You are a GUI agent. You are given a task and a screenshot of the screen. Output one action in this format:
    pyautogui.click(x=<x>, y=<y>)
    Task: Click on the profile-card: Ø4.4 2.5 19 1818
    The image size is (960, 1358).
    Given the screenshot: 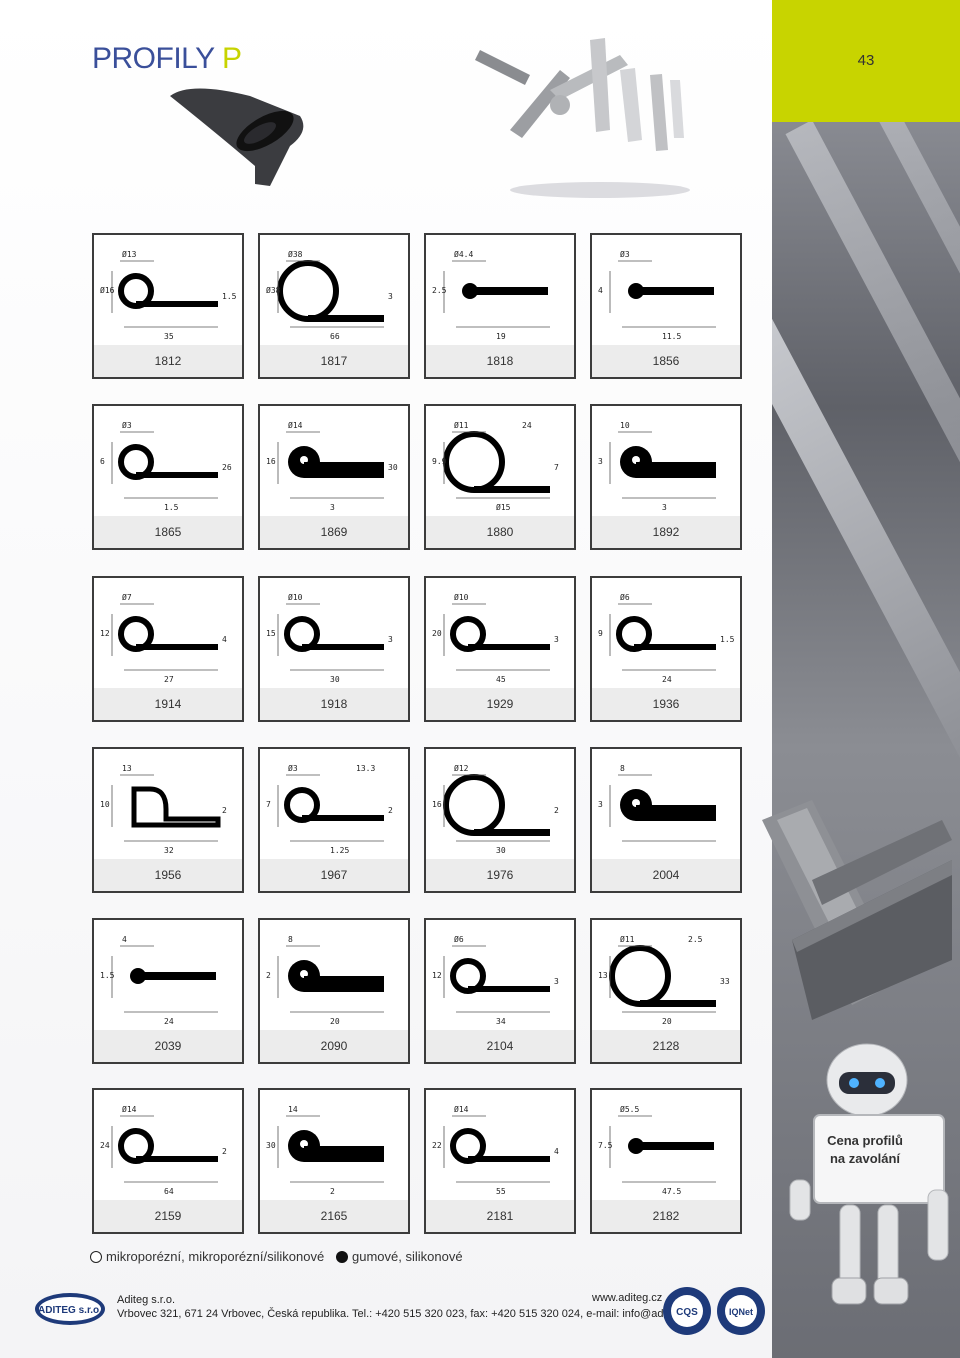 What is the action you would take?
    pyautogui.click(x=500, y=306)
    